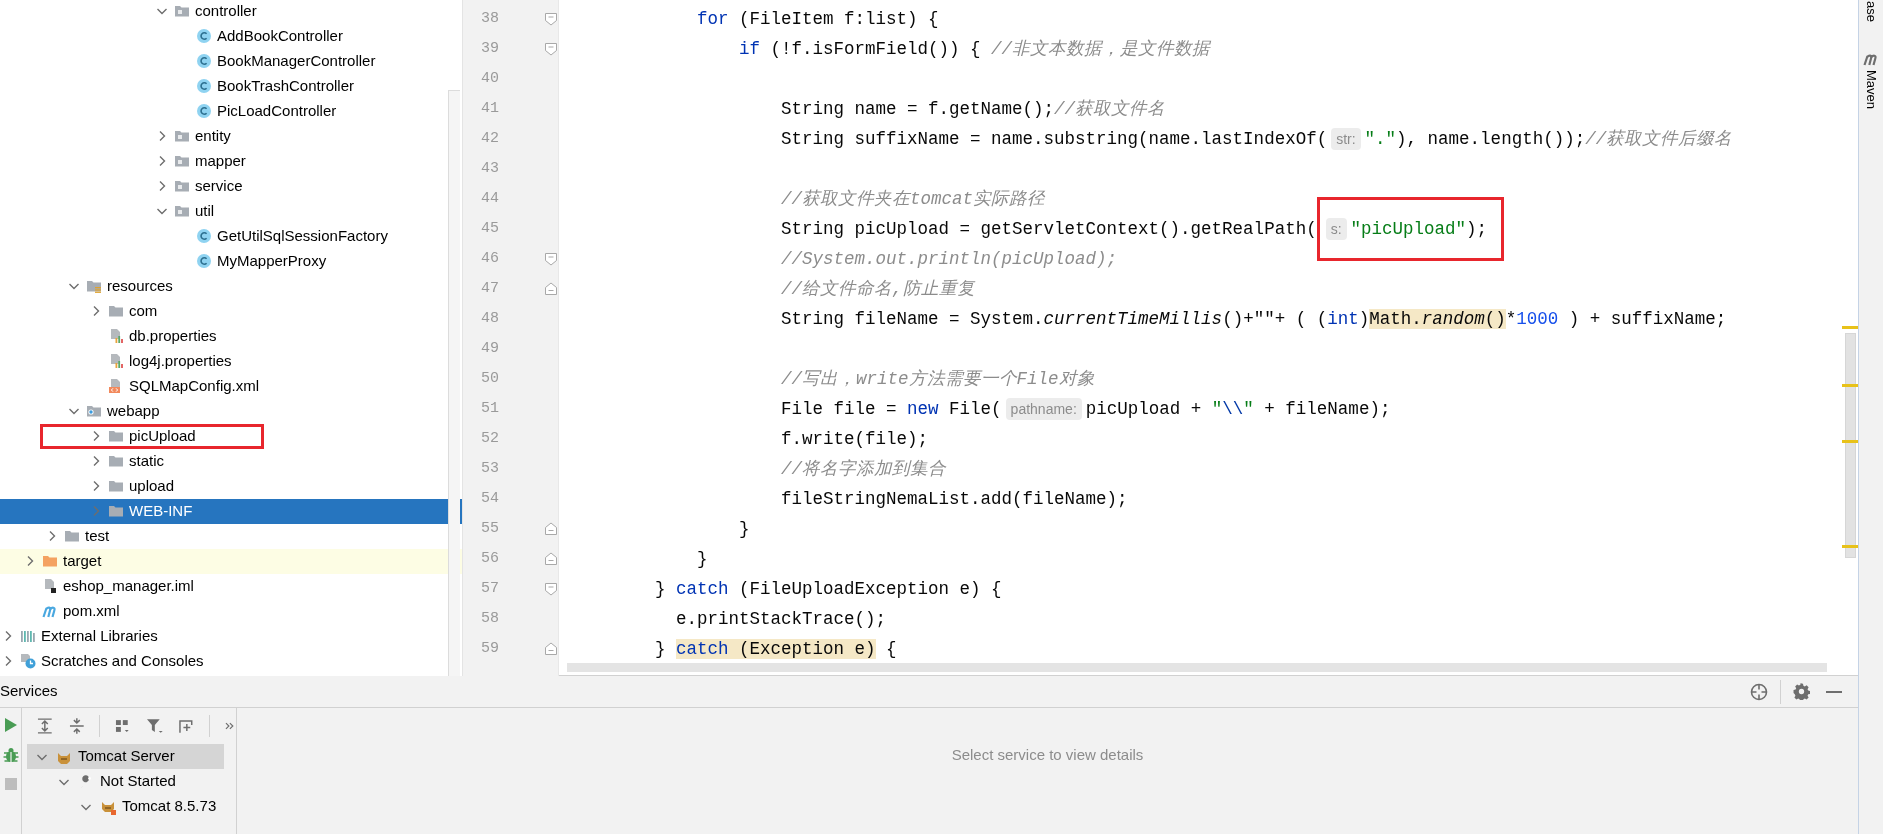 The image size is (1883, 834). I want to click on more-icon, so click(230, 726).